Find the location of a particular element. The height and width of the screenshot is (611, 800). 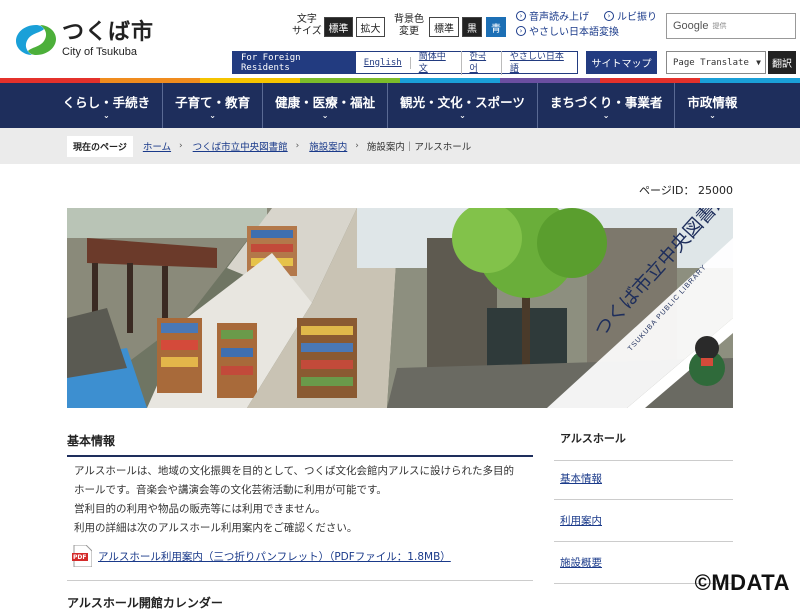

nav-item-tourism: 観光・文化・スポーツ⌄ is located at coordinates (462, 105).